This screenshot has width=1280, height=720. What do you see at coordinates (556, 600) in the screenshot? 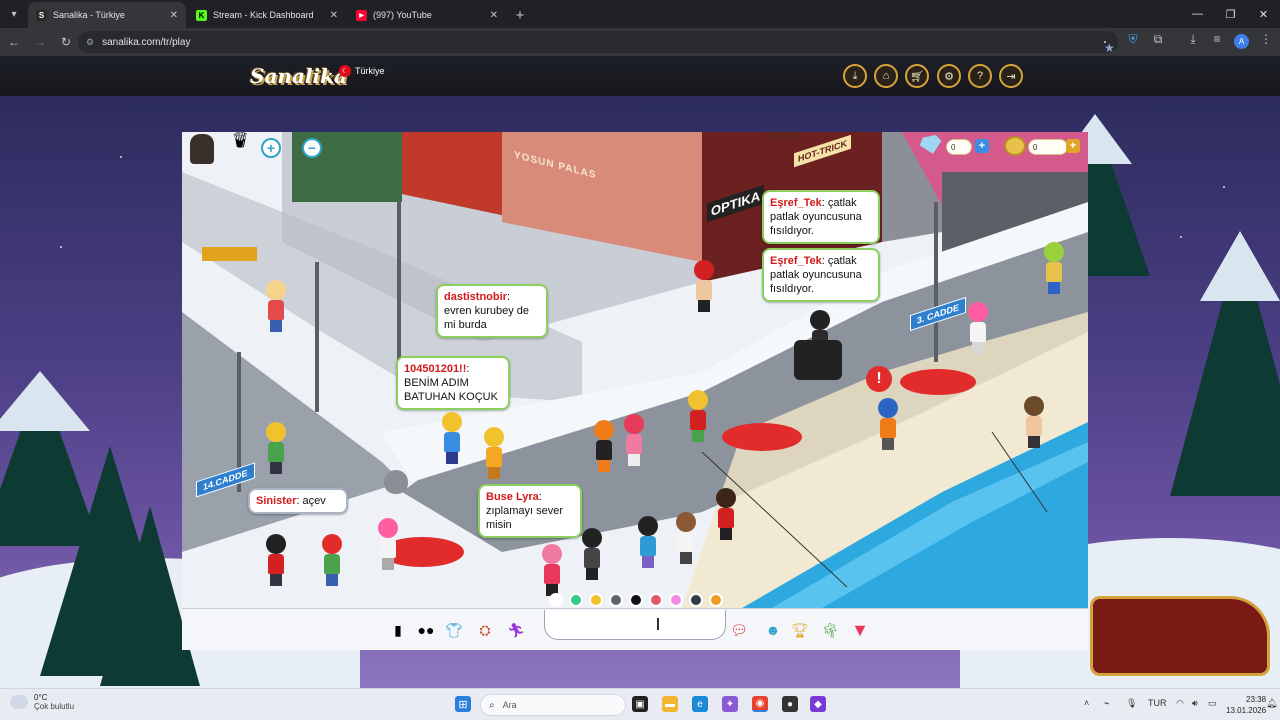
I see `chat-color-white` at bounding box center [556, 600].